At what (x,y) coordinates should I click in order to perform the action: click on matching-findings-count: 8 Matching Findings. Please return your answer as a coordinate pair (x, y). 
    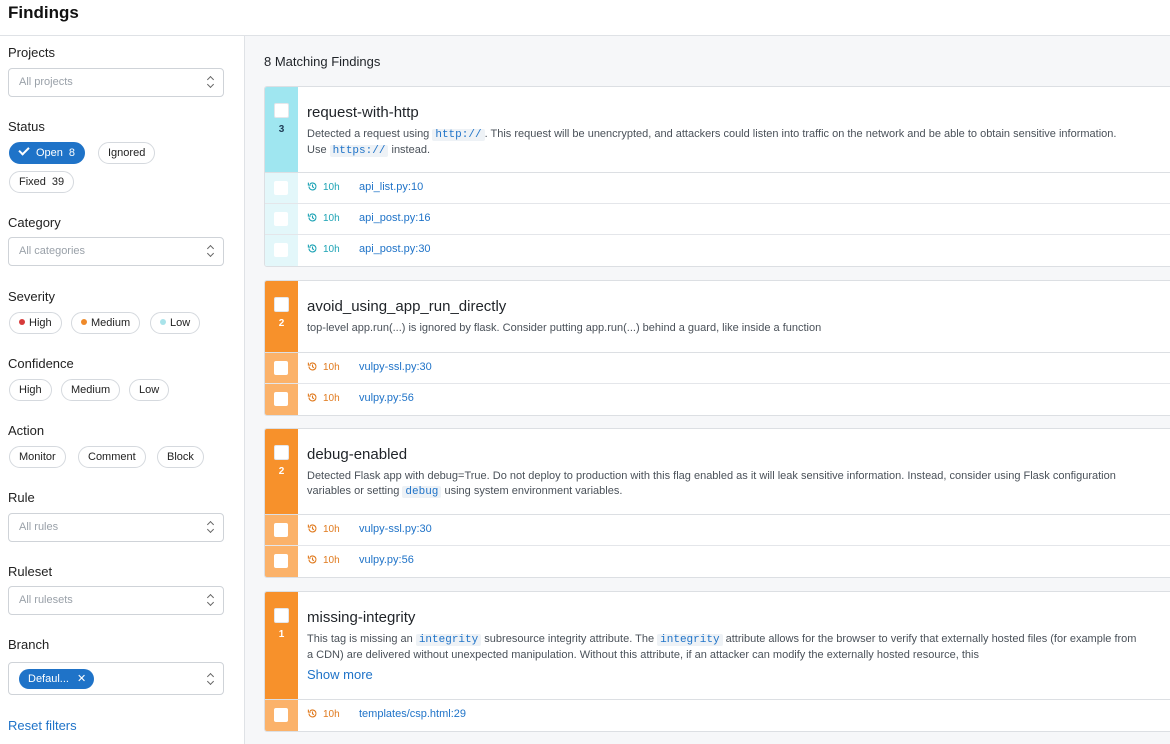
    Looking at the image, I should click on (322, 61).